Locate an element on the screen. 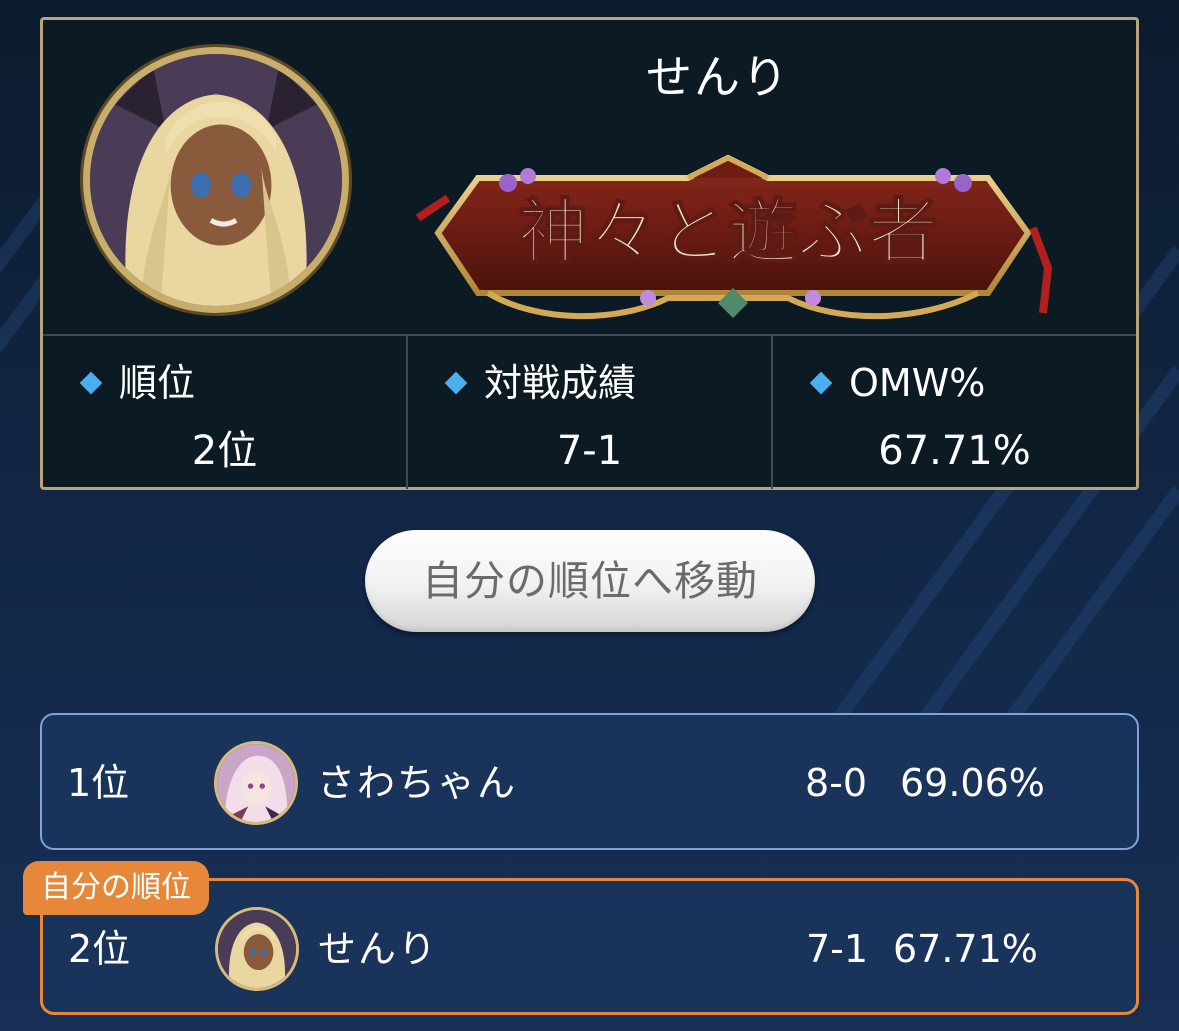 The image size is (1179, 1031). move-to-my-rank-button: 自分の順位へ移動 is located at coordinates (590, 581).